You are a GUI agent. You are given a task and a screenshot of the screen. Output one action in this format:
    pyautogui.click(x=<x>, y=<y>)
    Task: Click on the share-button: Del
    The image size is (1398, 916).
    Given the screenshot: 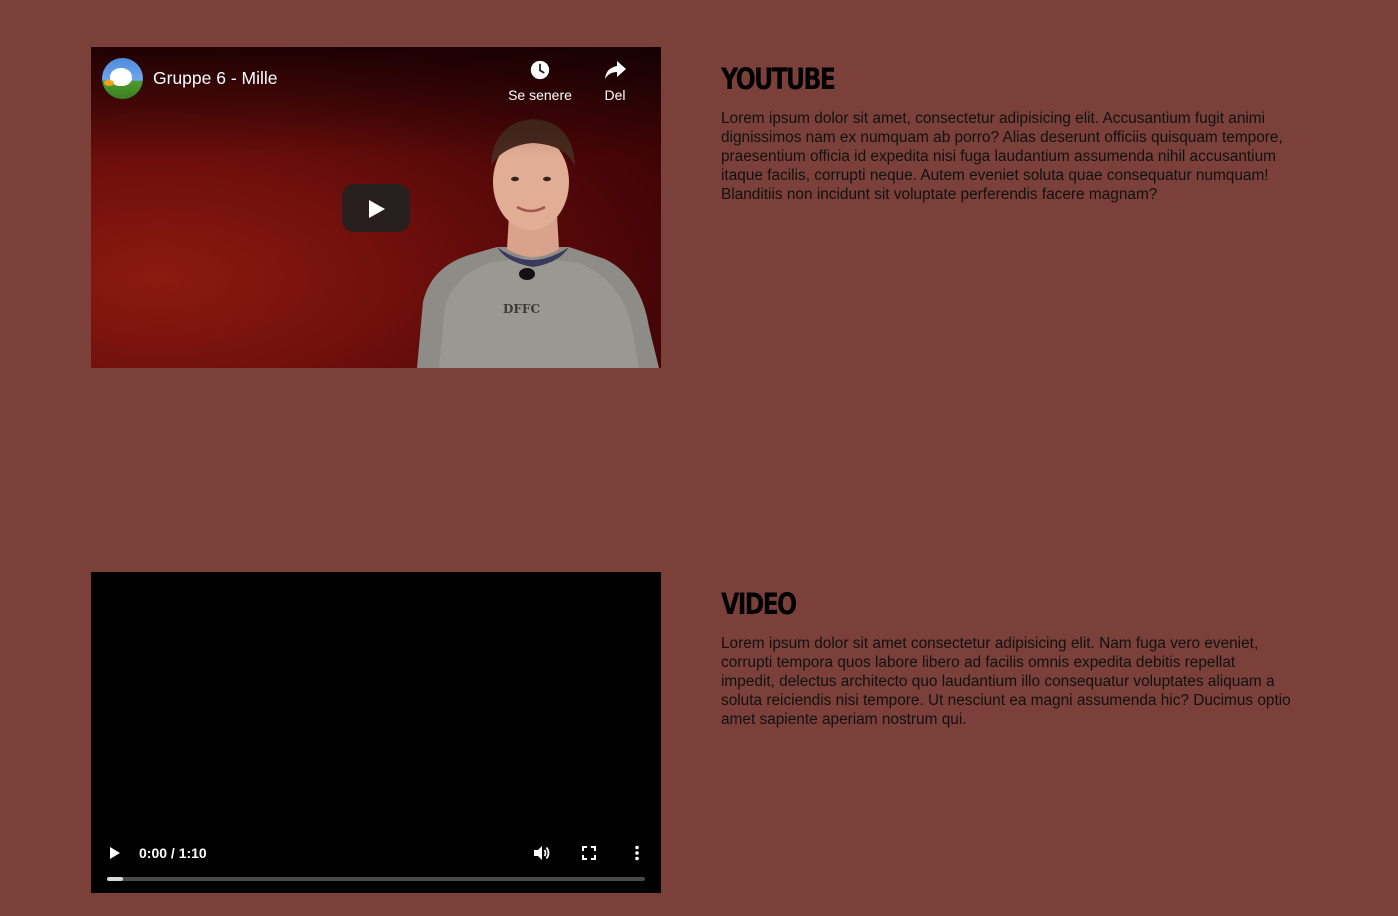 What is the action you would take?
    pyautogui.click(x=615, y=81)
    